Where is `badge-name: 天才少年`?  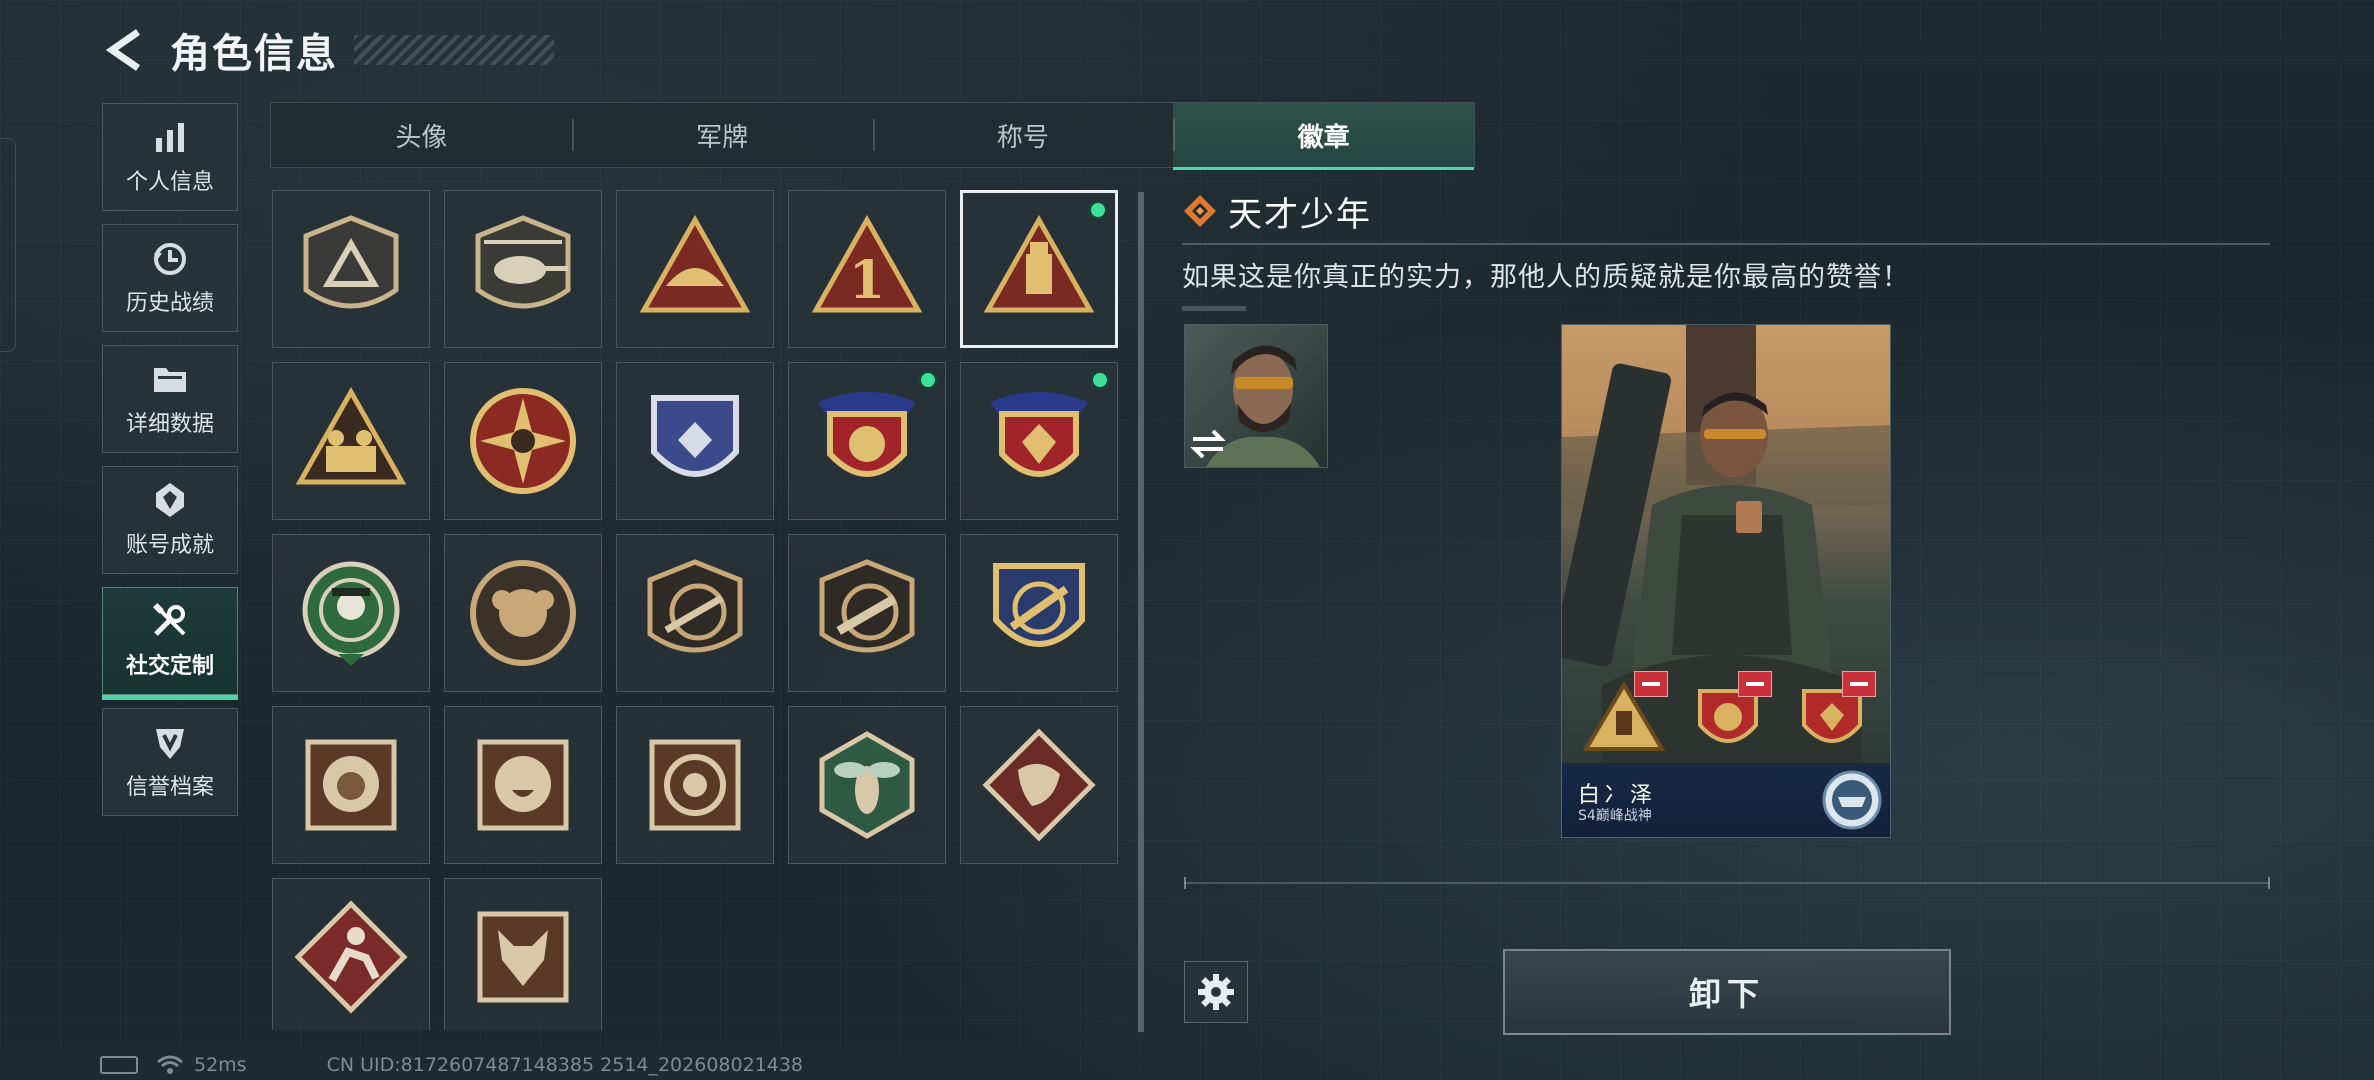
badge-name: 天才少年 is located at coordinates (1300, 214).